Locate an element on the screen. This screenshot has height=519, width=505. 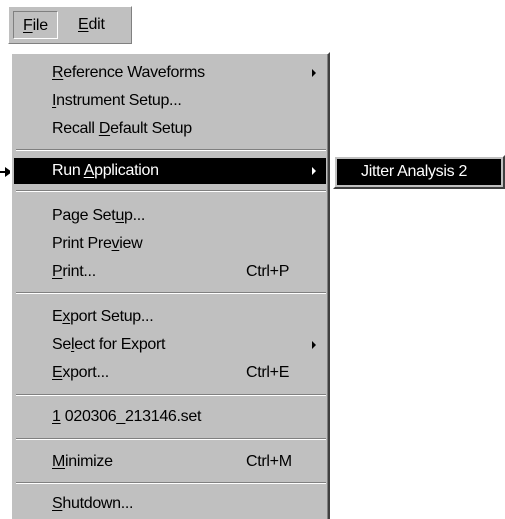
label-pre: Page Set is located at coordinates (84, 215).